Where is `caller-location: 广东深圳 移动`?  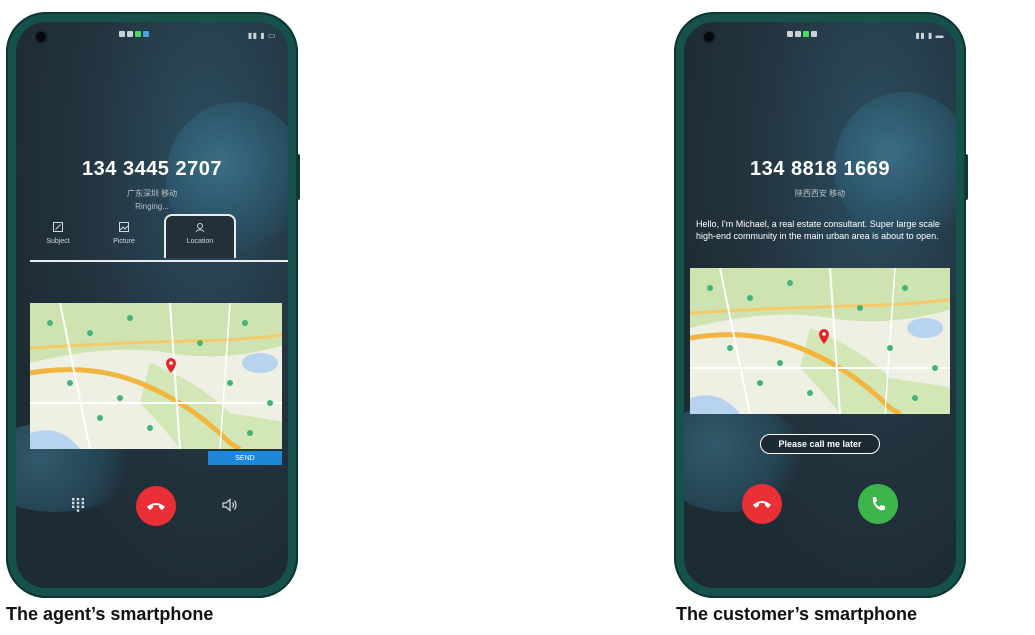
caller-location: 广东深圳 移动 is located at coordinates (152, 193).